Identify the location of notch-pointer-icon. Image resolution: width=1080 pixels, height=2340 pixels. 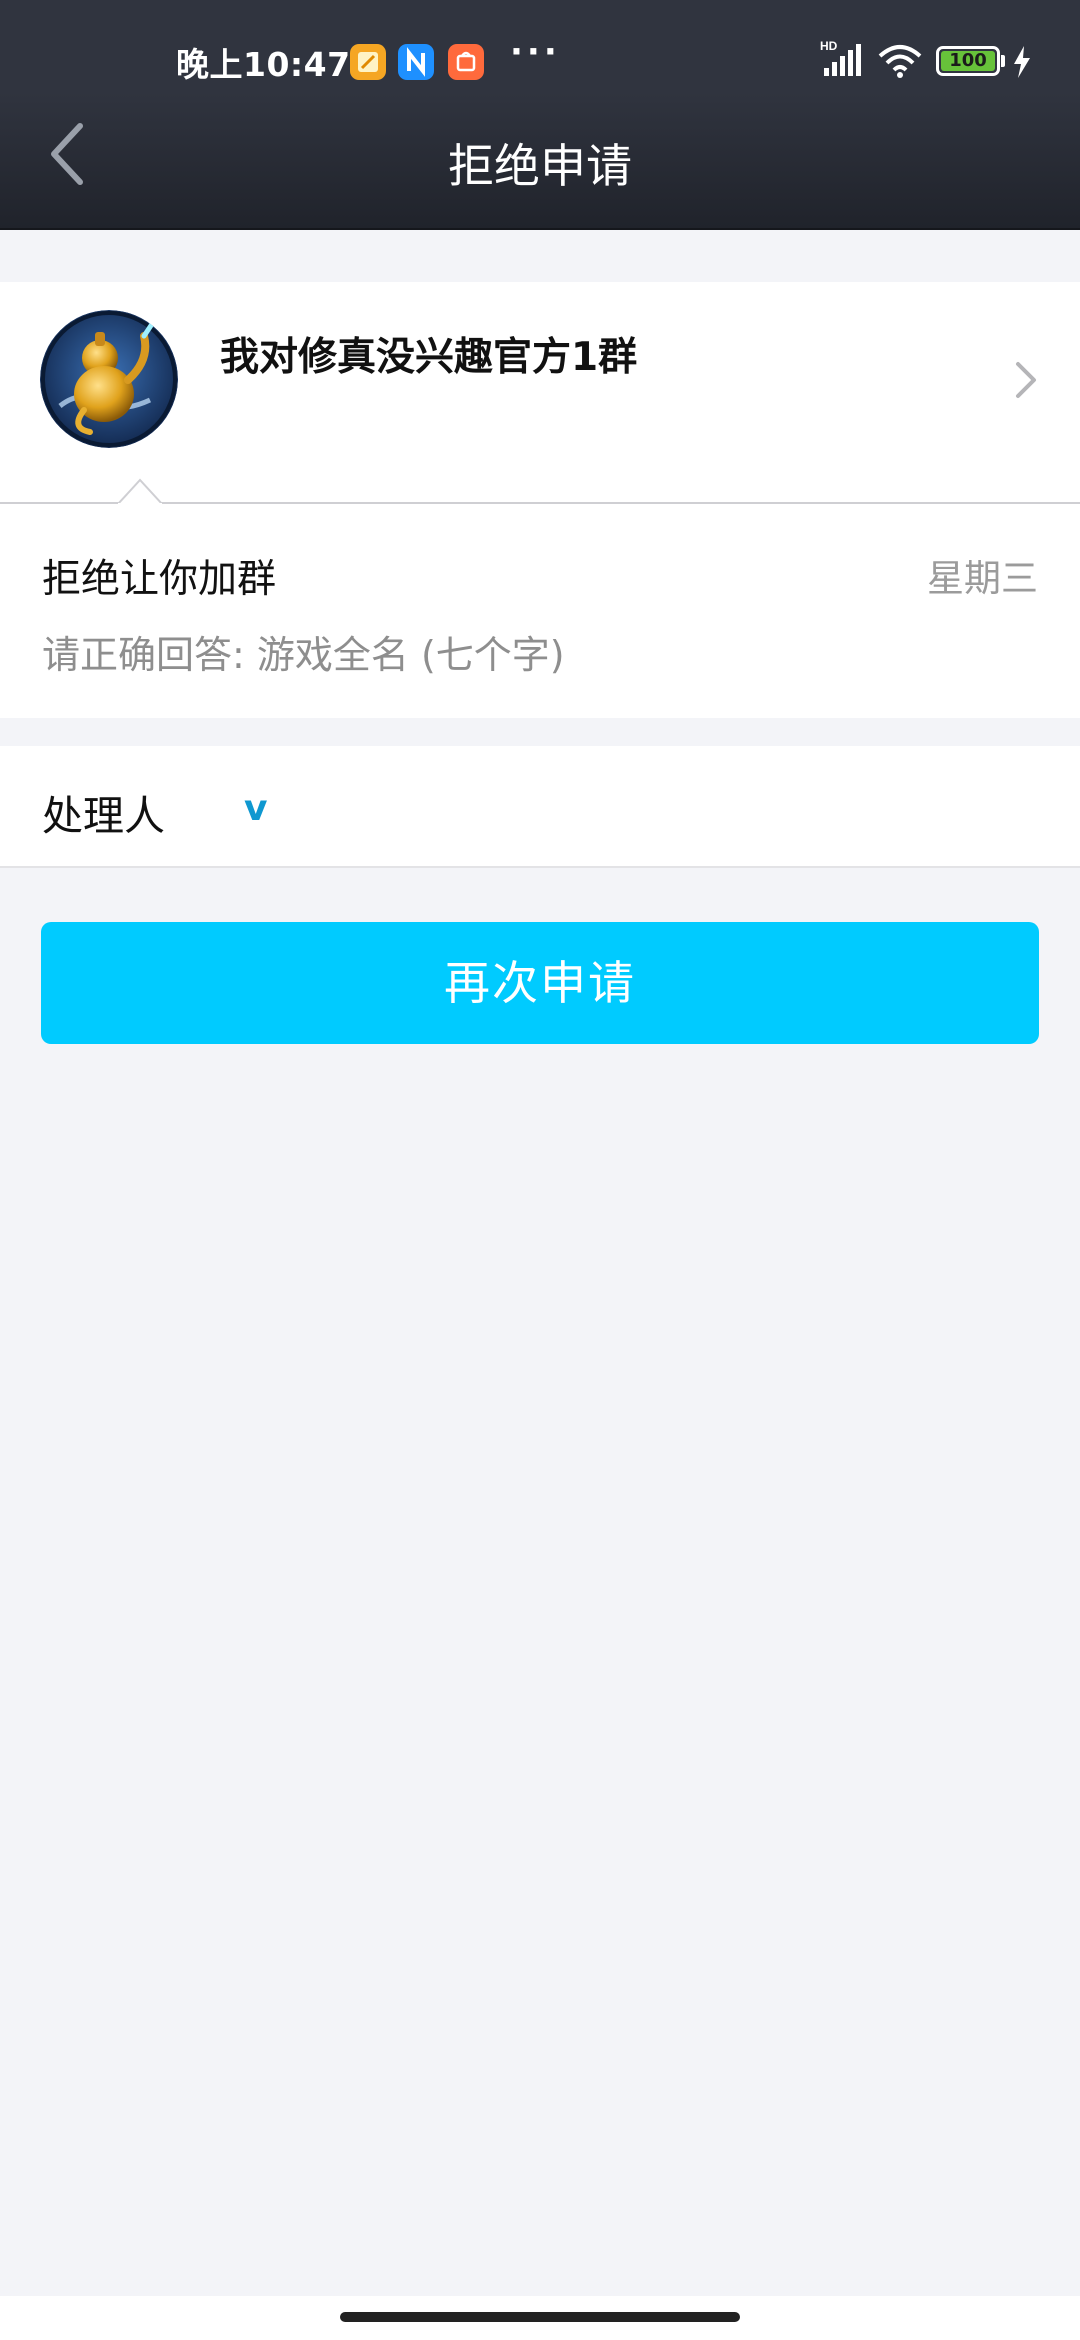
(140, 492).